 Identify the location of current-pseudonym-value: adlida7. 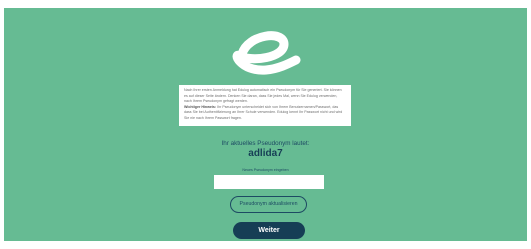
(265, 153).